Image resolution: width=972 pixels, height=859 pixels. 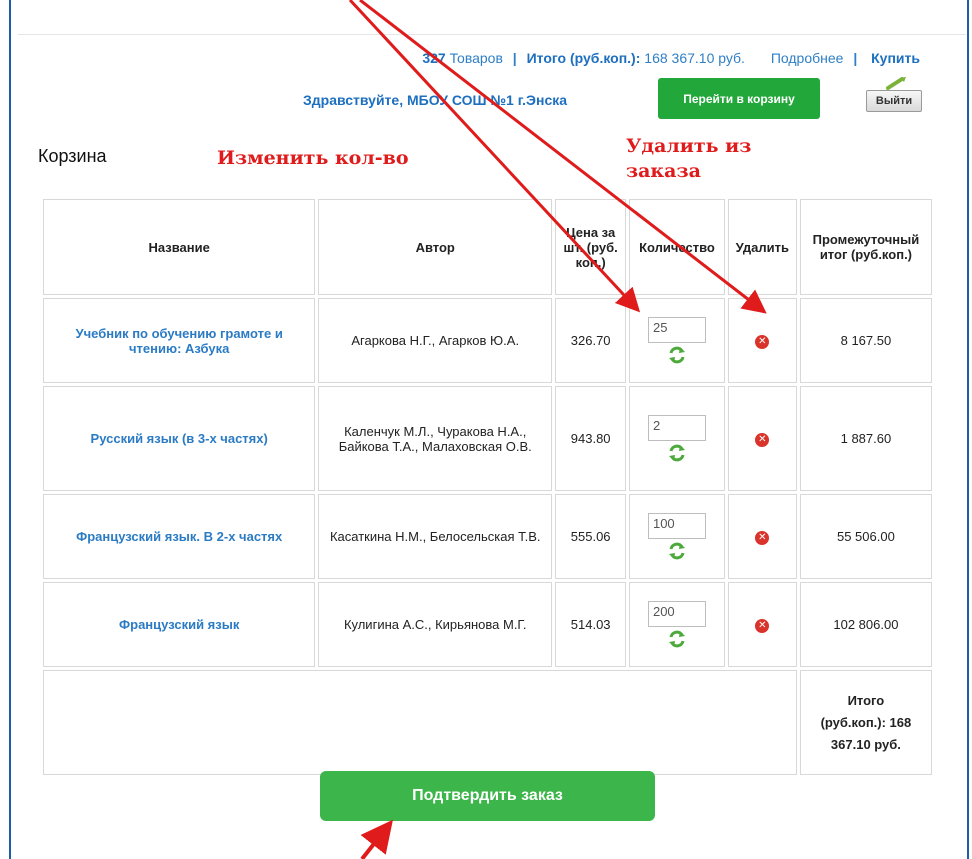 I want to click on subtotal: 1 887.60, so click(x=865, y=438).